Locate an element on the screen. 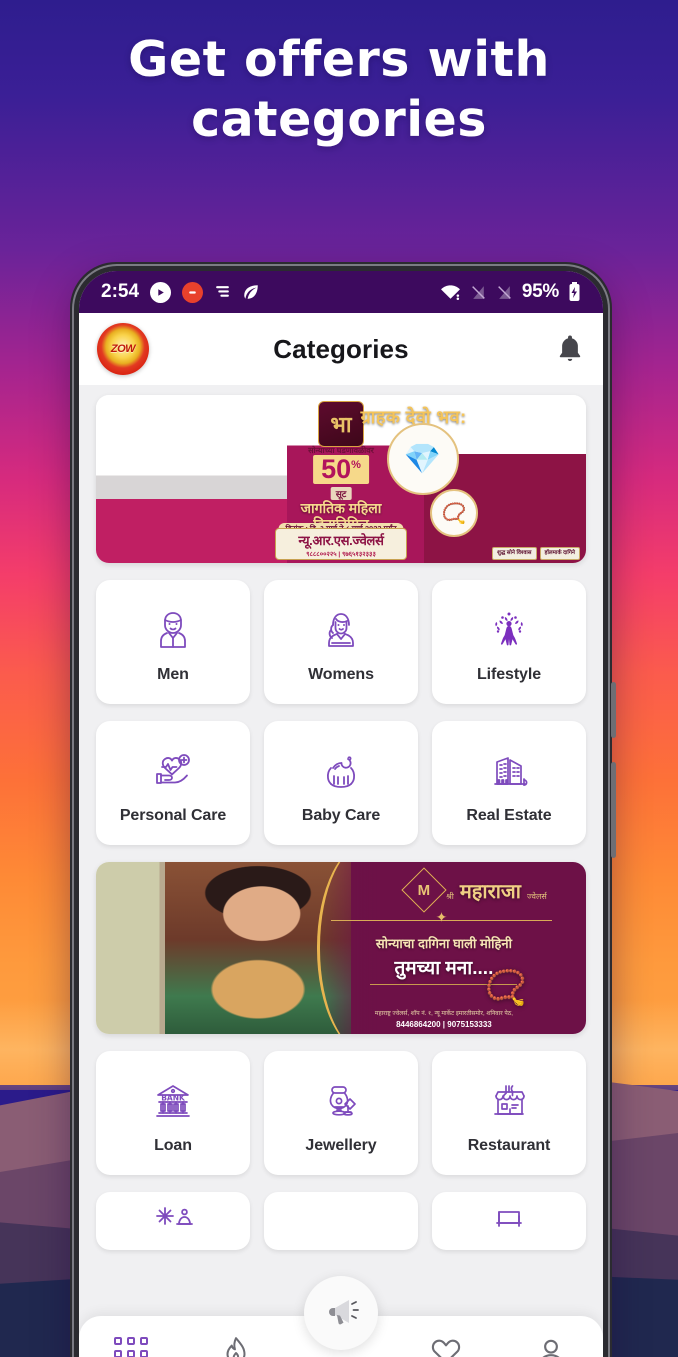 This screenshot has width=678, height=1357. banner2-crest: M is located at coordinates (424, 890).